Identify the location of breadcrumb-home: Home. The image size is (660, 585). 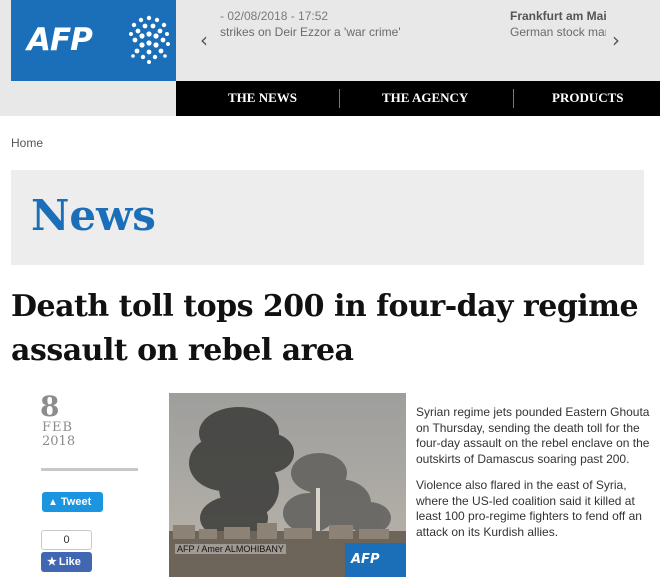
(27, 143).